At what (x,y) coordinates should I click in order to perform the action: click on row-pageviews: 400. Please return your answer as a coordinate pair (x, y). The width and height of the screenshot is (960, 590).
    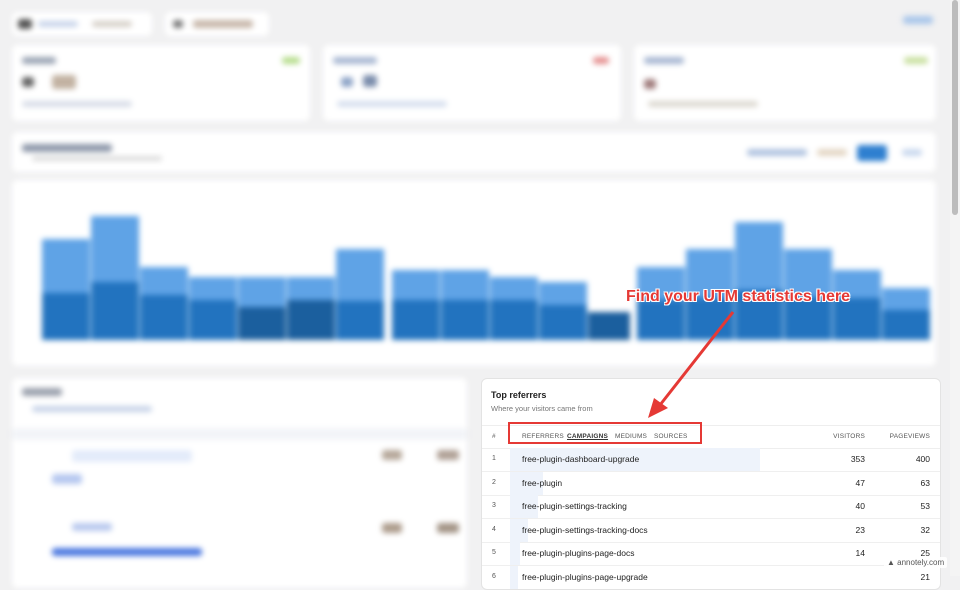
    Looking at the image, I should click on (922, 459).